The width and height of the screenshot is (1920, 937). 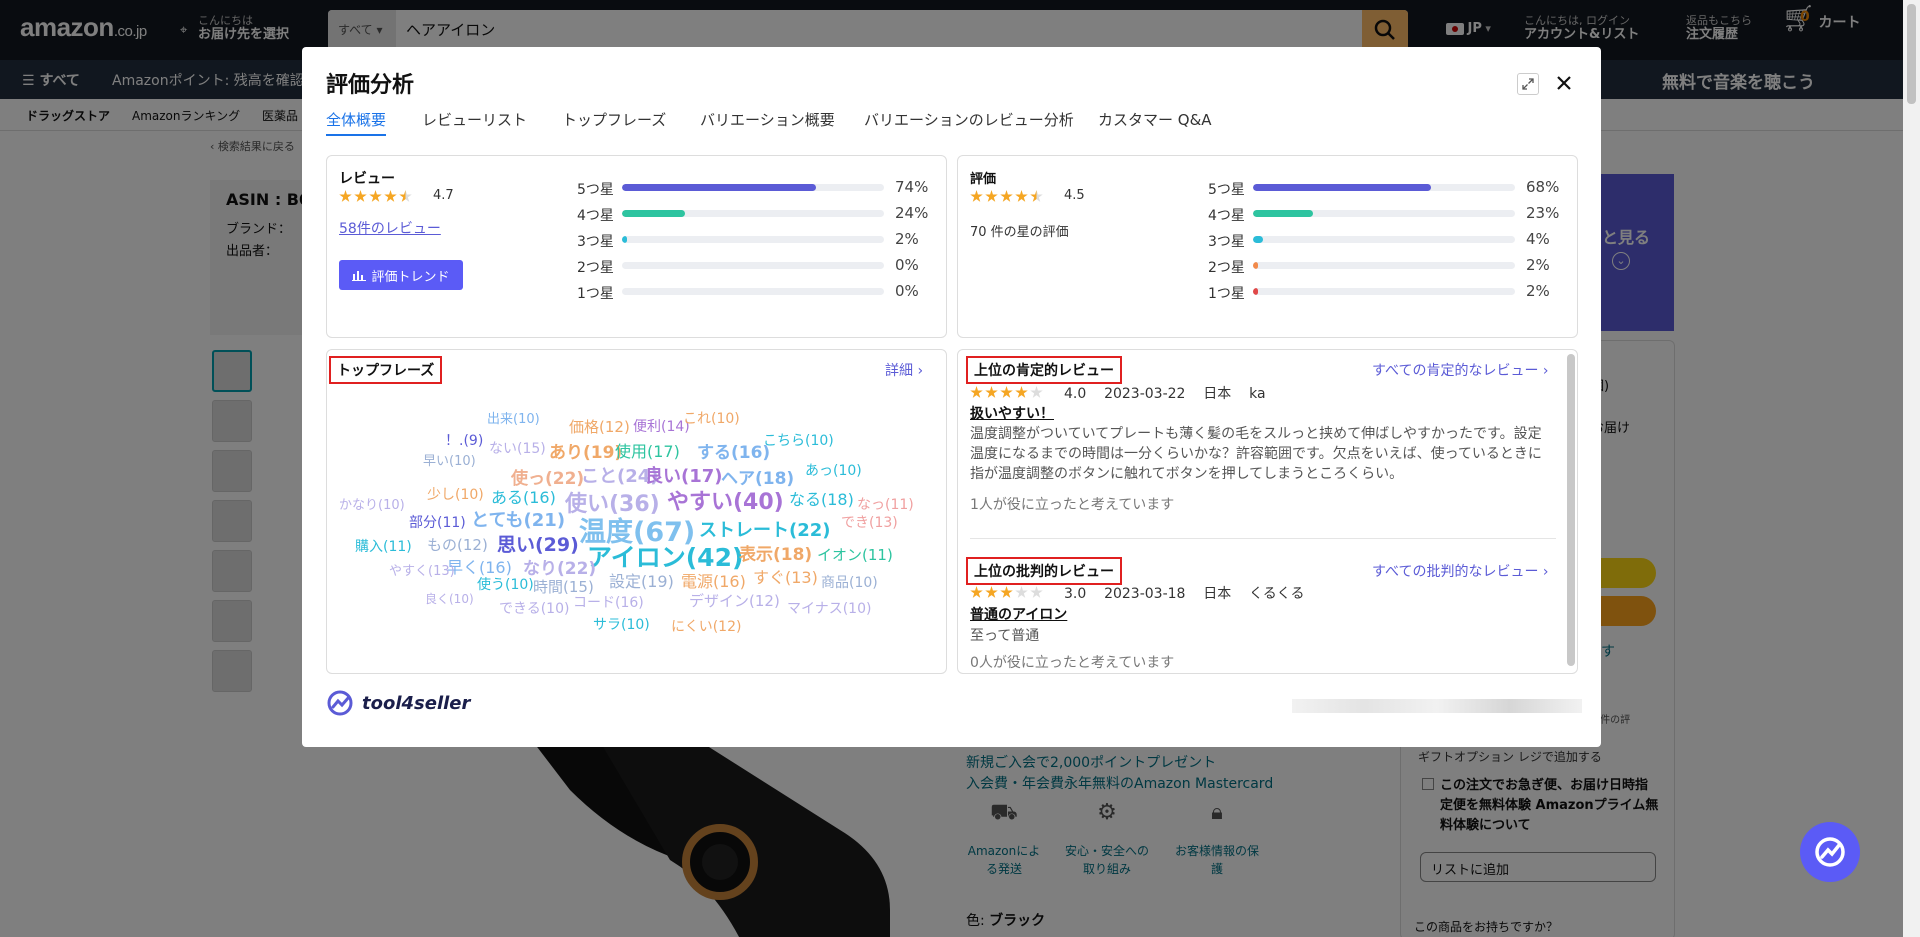 What do you see at coordinates (1072, 663) in the screenshot?
I see `critical-review-helpful: 0人が役に立ったと考えています` at bounding box center [1072, 663].